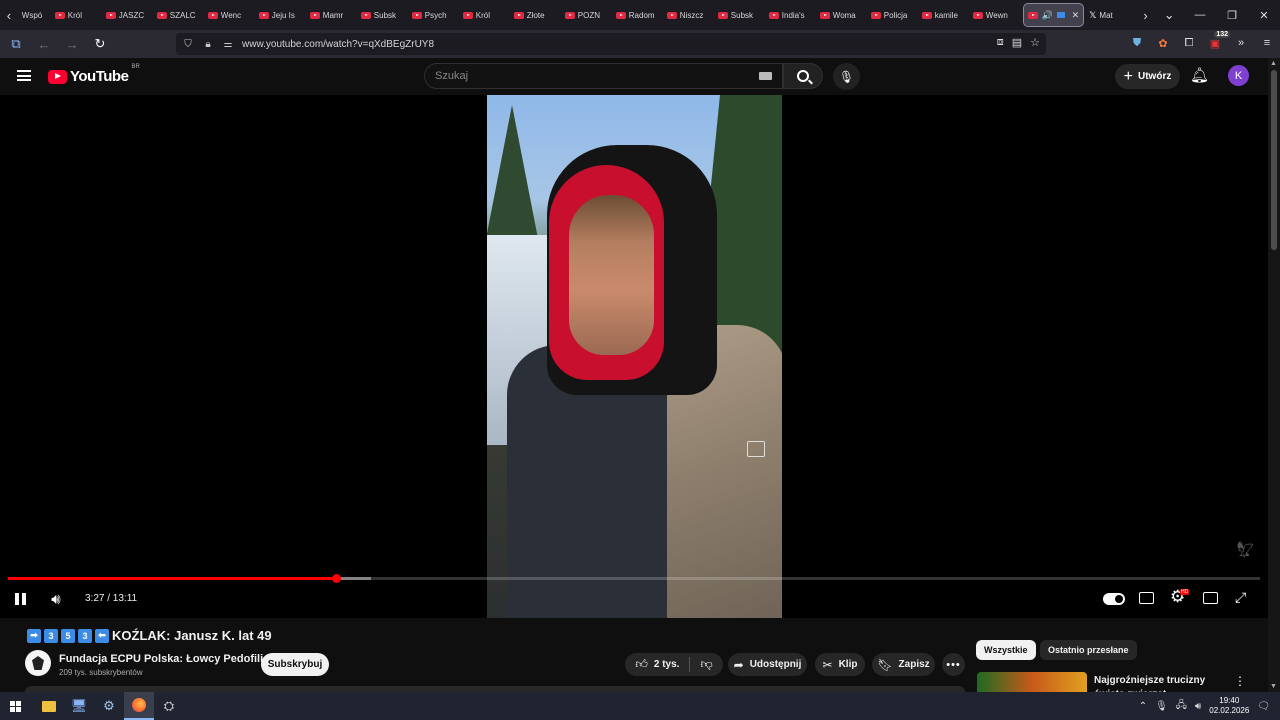 This screenshot has width=1280, height=720. I want to click on fullscreen-icon: ⤢, so click(1240, 597).